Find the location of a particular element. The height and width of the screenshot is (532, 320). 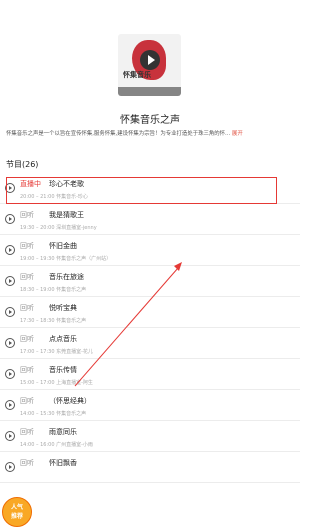

badge-text: 人气 推荐 is located at coordinates (17, 512).